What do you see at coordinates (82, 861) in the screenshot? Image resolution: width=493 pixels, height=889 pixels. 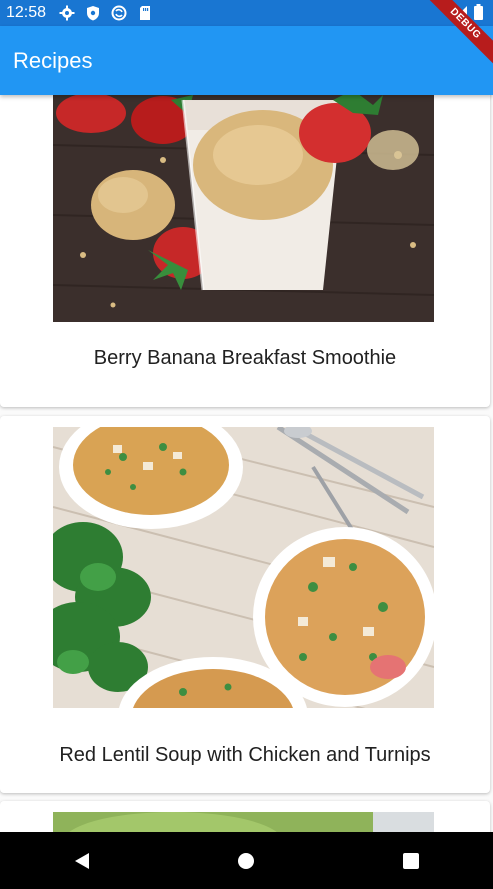 I see `back-icon` at bounding box center [82, 861].